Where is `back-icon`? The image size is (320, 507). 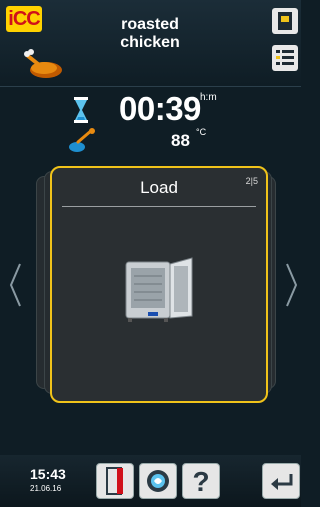 back-icon is located at coordinates (282, 482).